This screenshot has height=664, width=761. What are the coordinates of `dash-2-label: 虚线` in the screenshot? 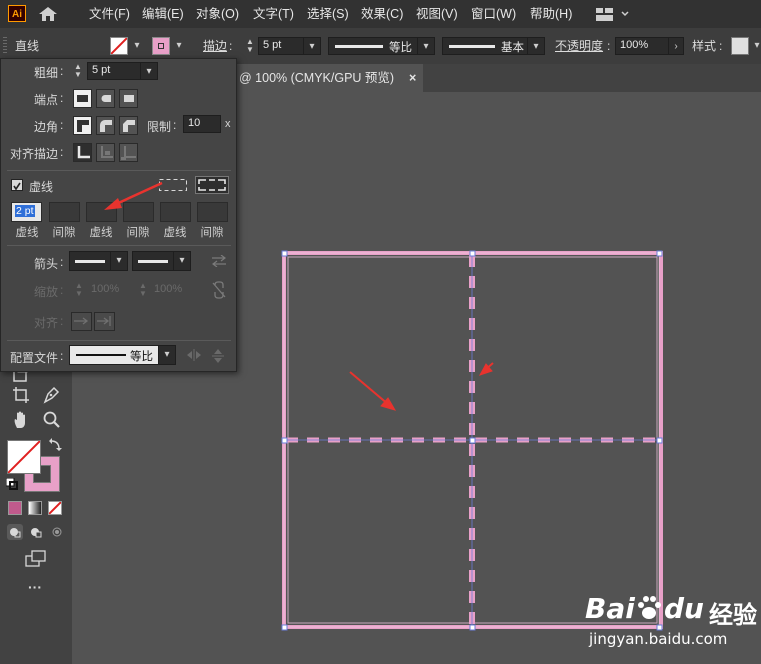 It's located at (101, 233).